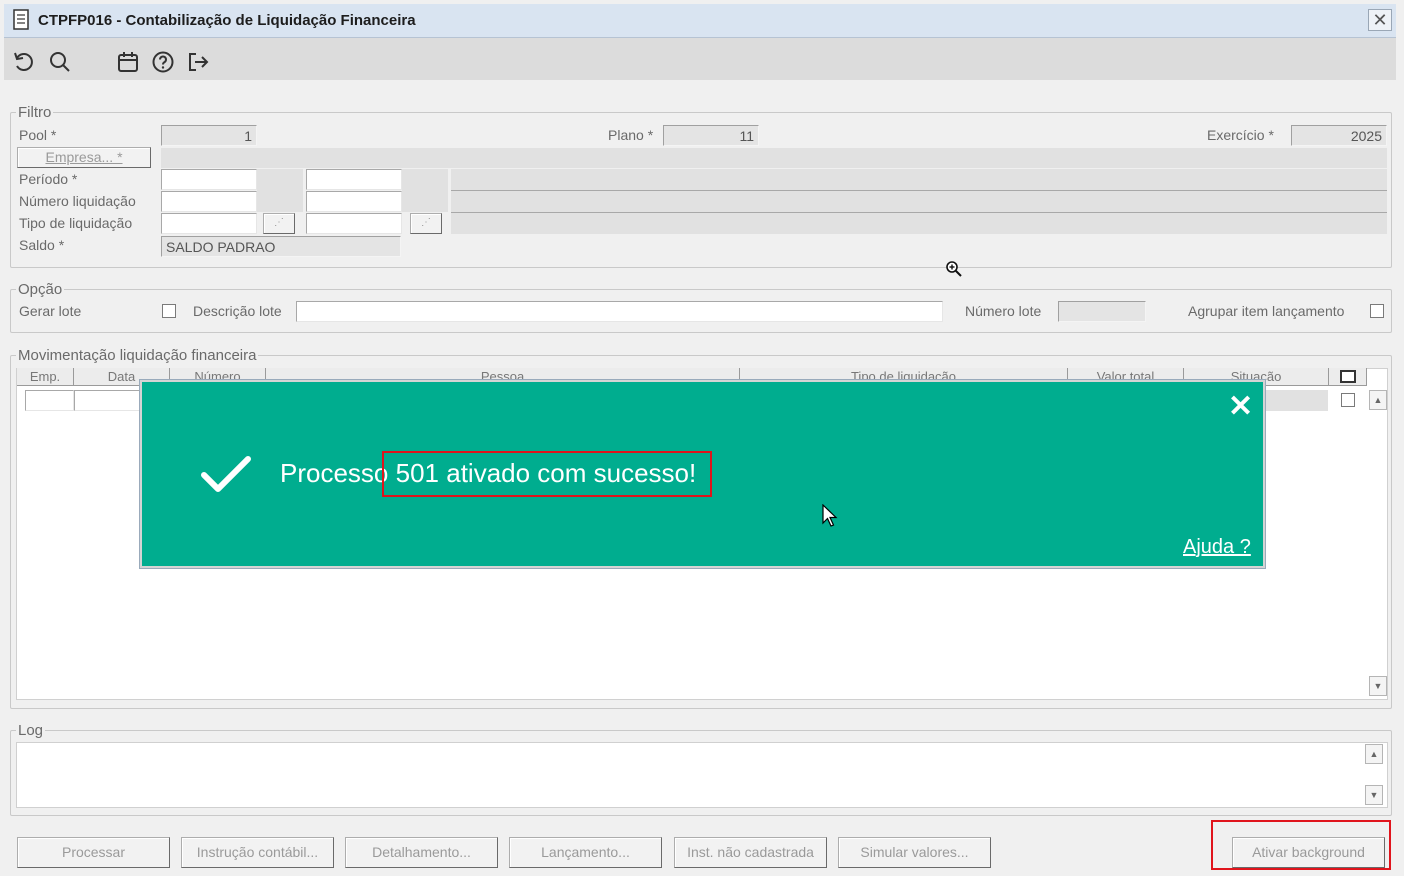 The width and height of the screenshot is (1404, 876). Describe the element at coordinates (1240, 135) in the screenshot. I see `exercicio-label: Exercício *` at that location.